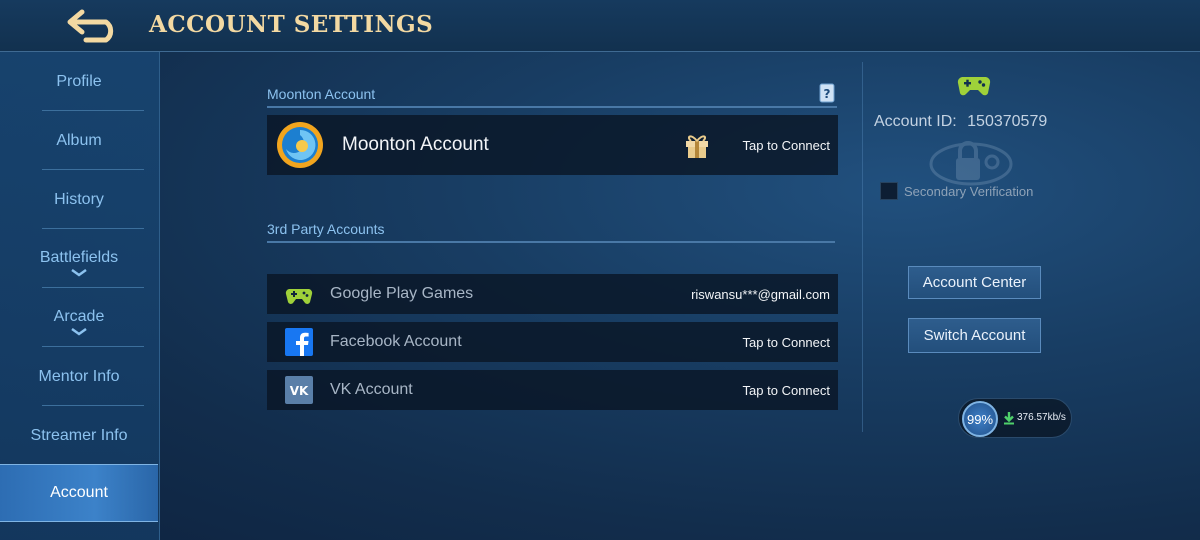 Image resolution: width=1200 pixels, height=540 pixels. I want to click on section-title: 3rd Party Accounts, so click(326, 229).